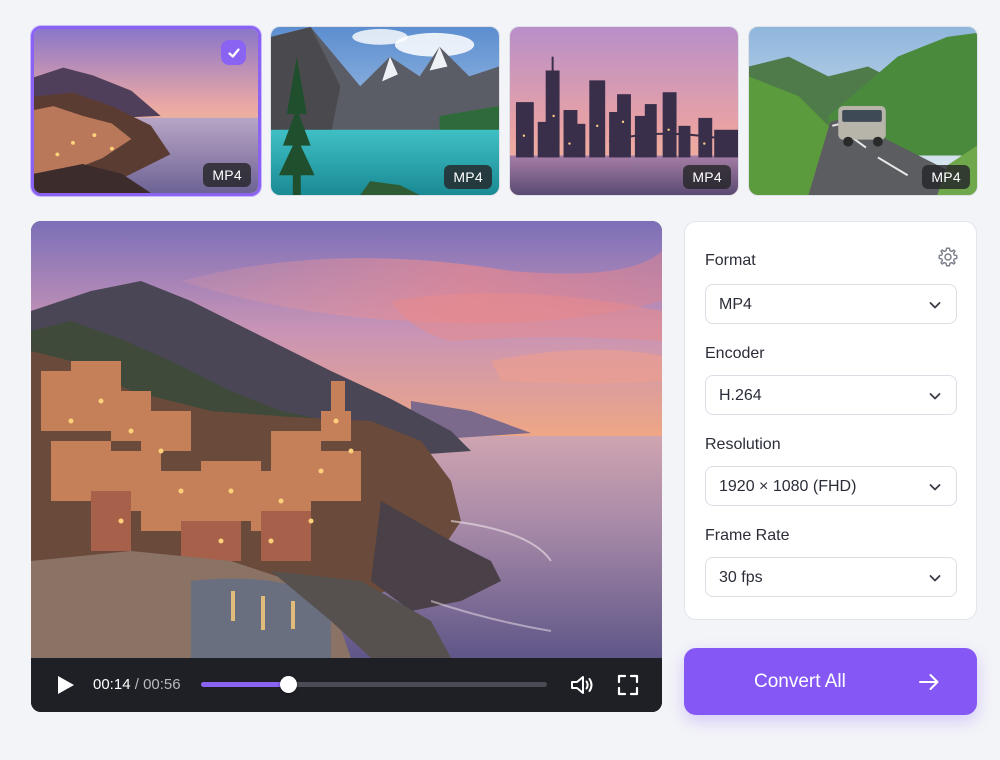 This screenshot has width=1000, height=760. I want to click on resolution-select: 1920 × 1080 (FHD), so click(831, 486).